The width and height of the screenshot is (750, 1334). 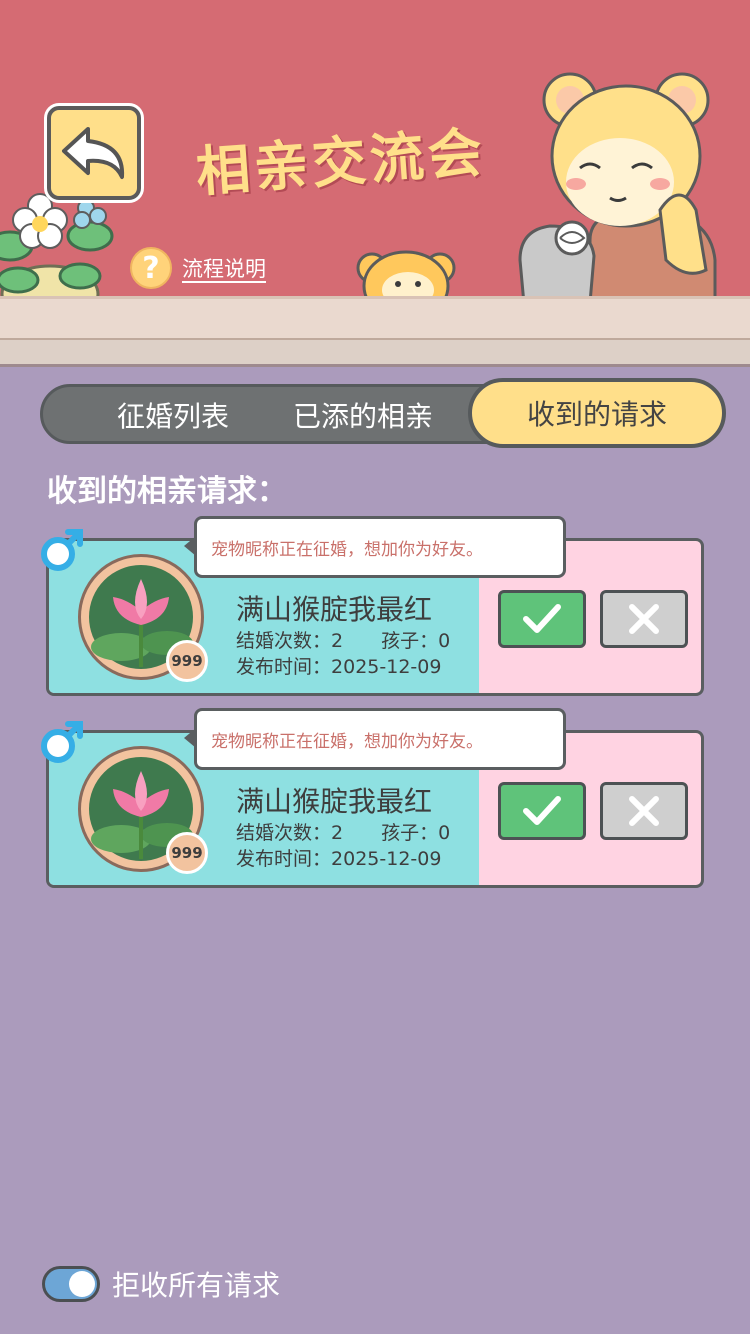 What do you see at coordinates (617, 200) in the screenshot?
I see `monkey-mascot-illustration` at bounding box center [617, 200].